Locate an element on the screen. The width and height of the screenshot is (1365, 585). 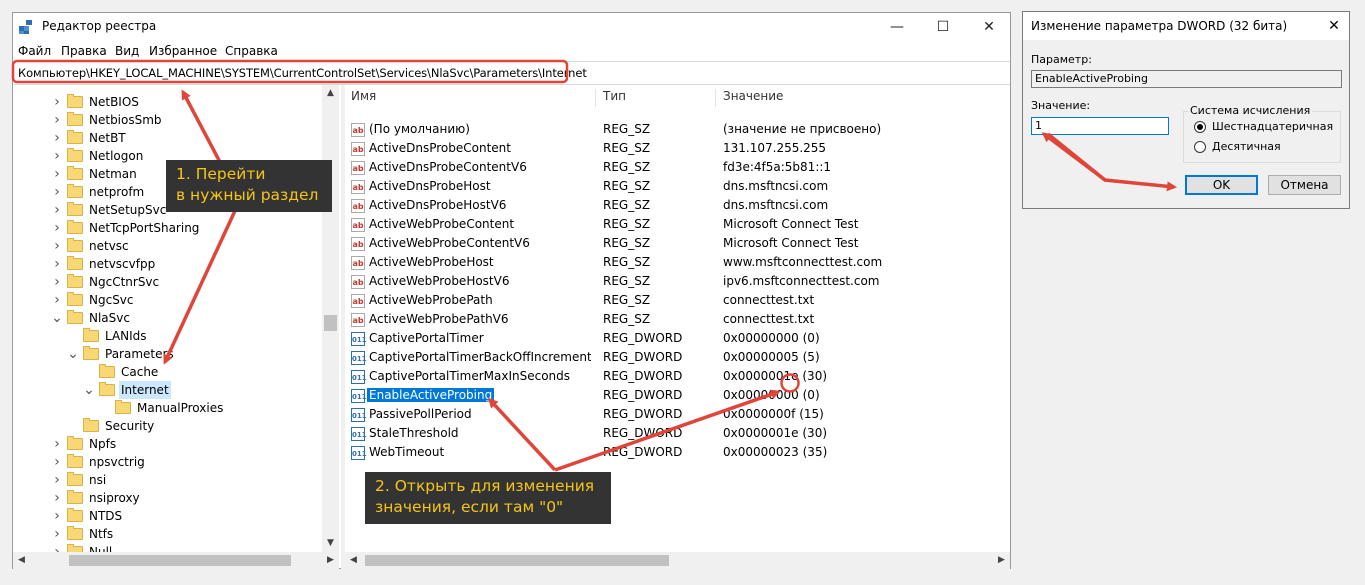
callout-step-1-line1: 1. Перейти is located at coordinates (221, 174).